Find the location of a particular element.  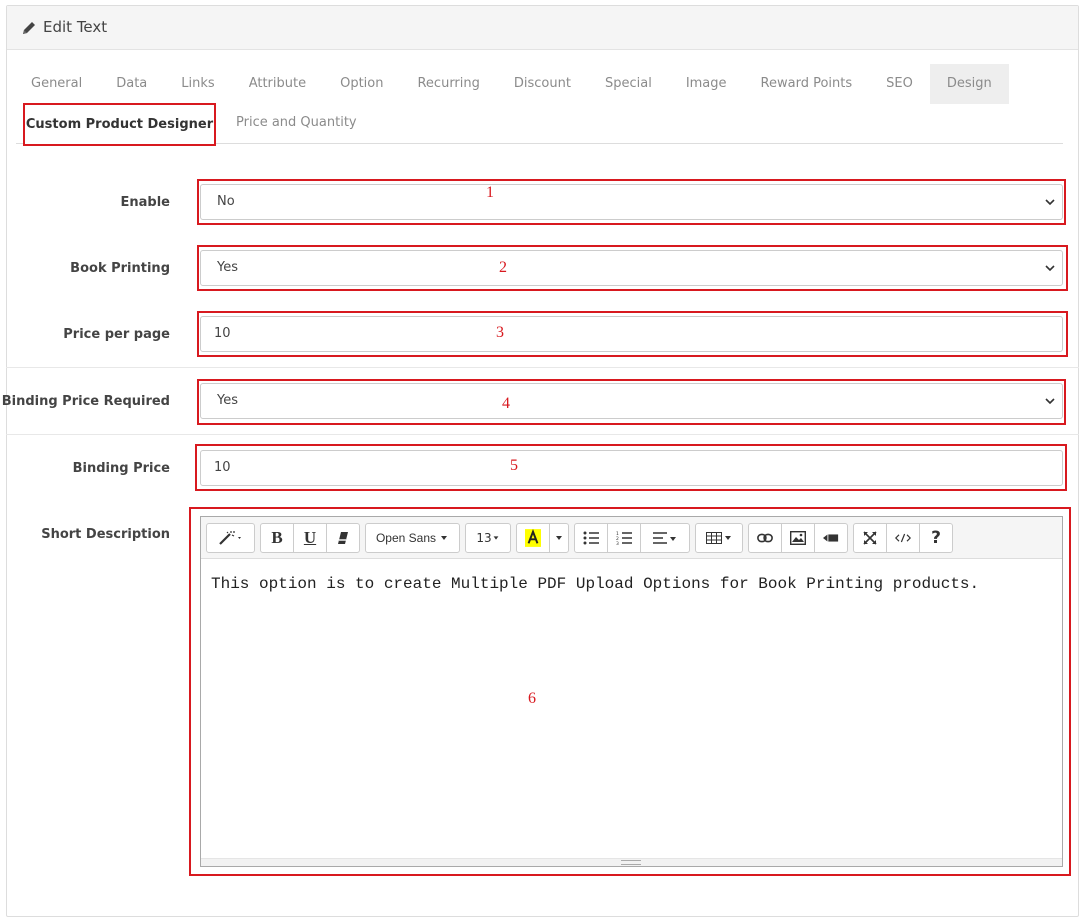

color-group is located at coordinates (542, 538).